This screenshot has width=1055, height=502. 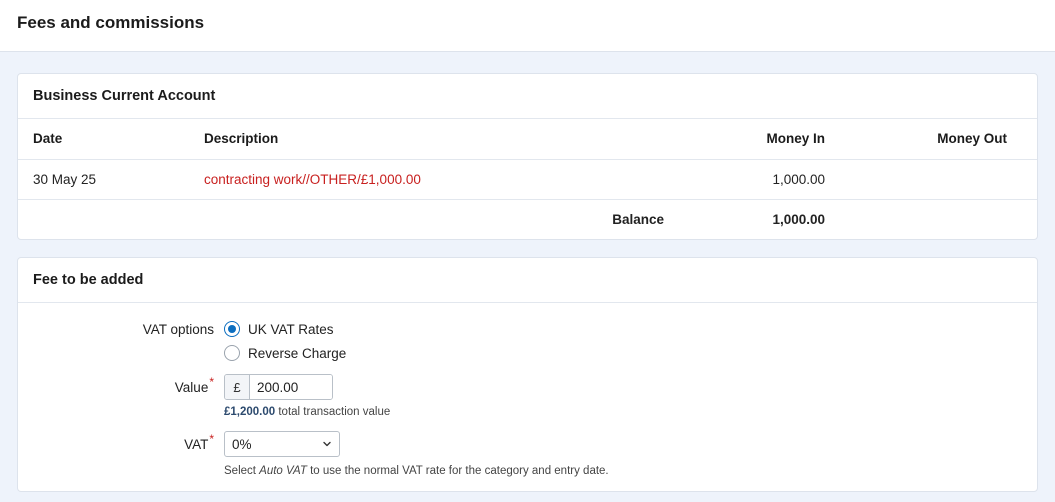 I want to click on vat-options-label: VAT options, so click(x=178, y=329).